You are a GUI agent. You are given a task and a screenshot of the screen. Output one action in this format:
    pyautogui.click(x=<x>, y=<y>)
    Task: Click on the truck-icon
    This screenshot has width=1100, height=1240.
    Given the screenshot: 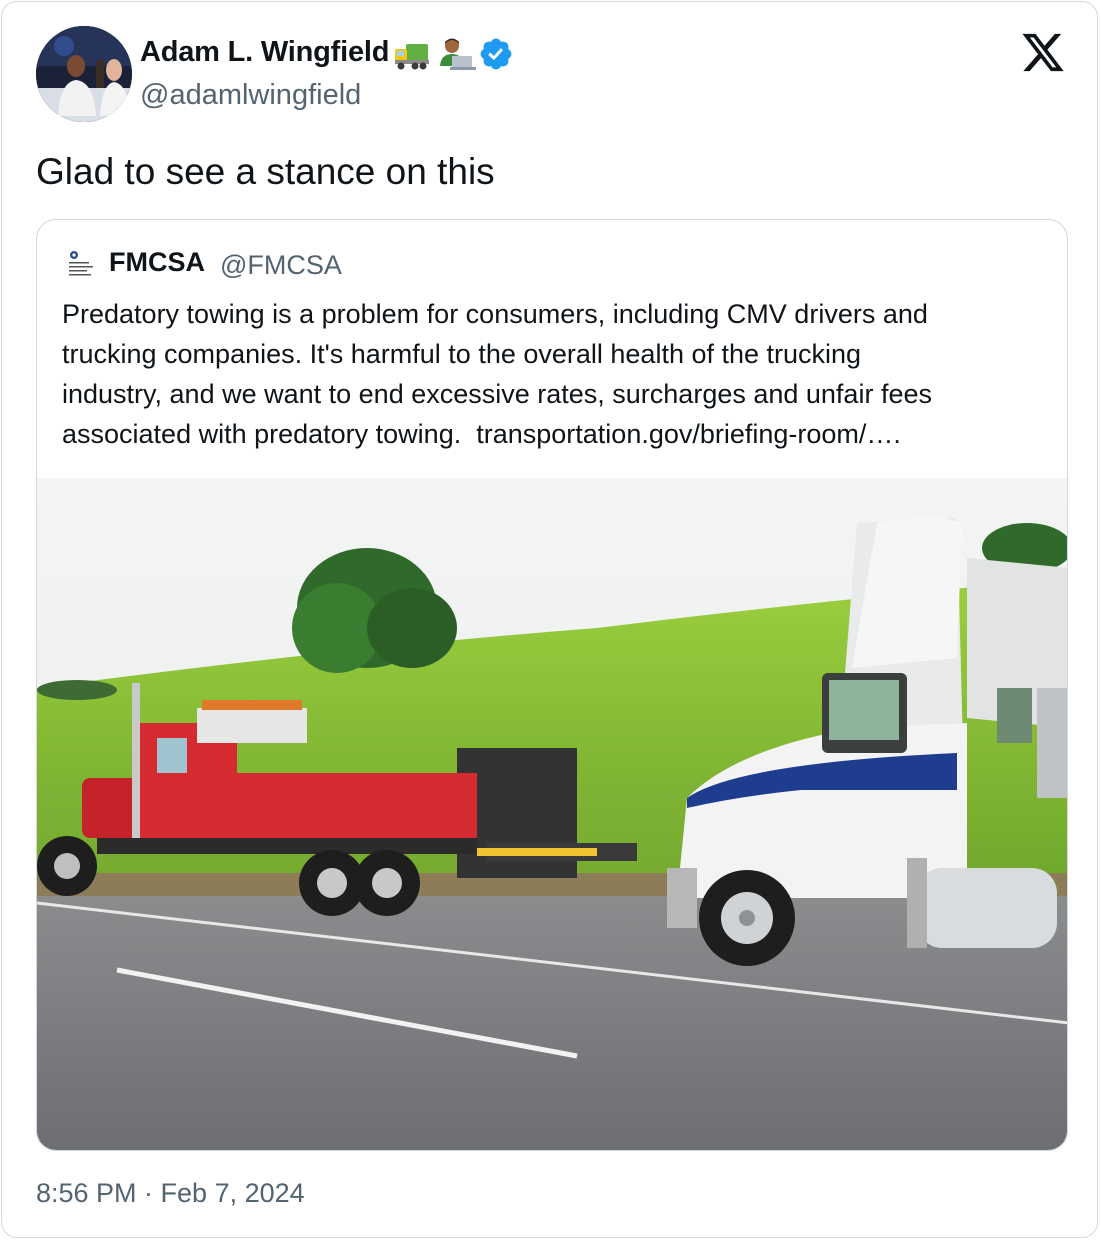 What is the action you would take?
    pyautogui.click(x=412, y=57)
    